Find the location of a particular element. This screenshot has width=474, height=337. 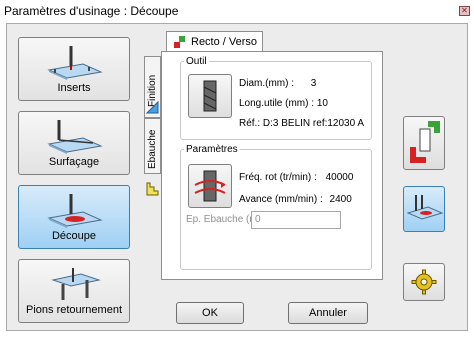

titlebar: Paramètres d'usinage : Découpe ✕ is located at coordinates (237, 11).